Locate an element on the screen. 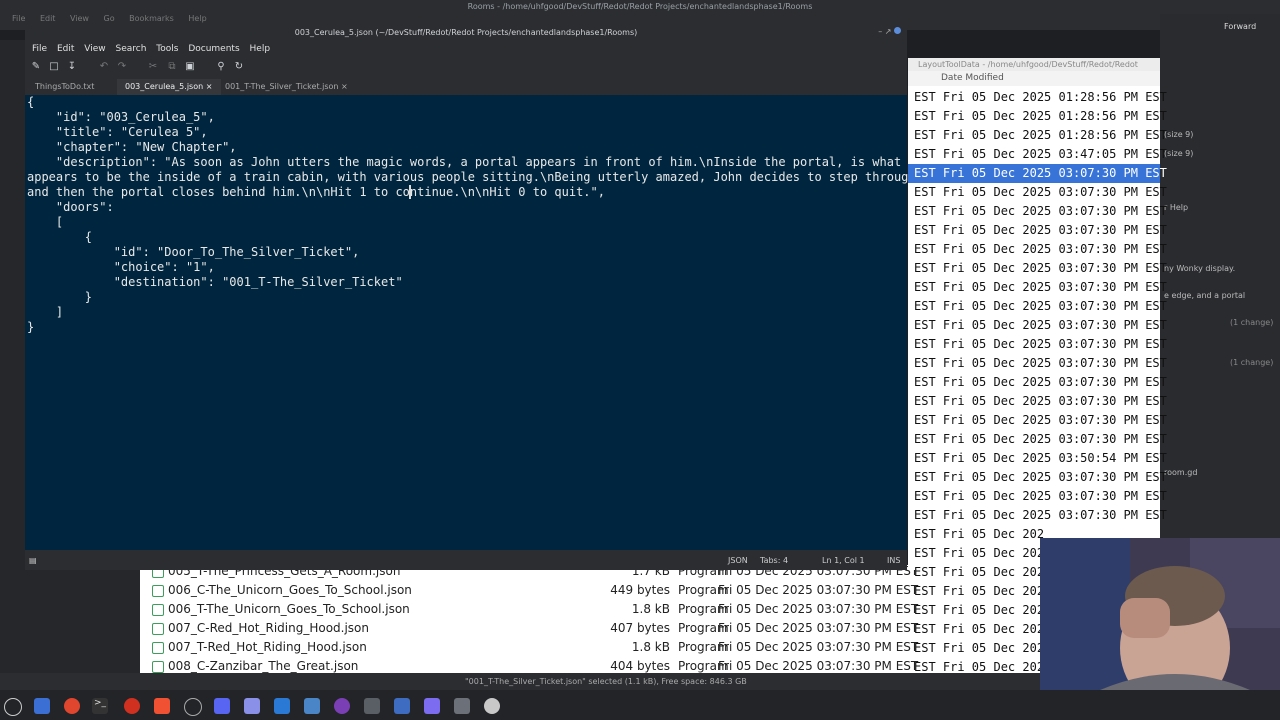 This screenshot has height=720, width=1280. menu-go: Go is located at coordinates (109, 18).